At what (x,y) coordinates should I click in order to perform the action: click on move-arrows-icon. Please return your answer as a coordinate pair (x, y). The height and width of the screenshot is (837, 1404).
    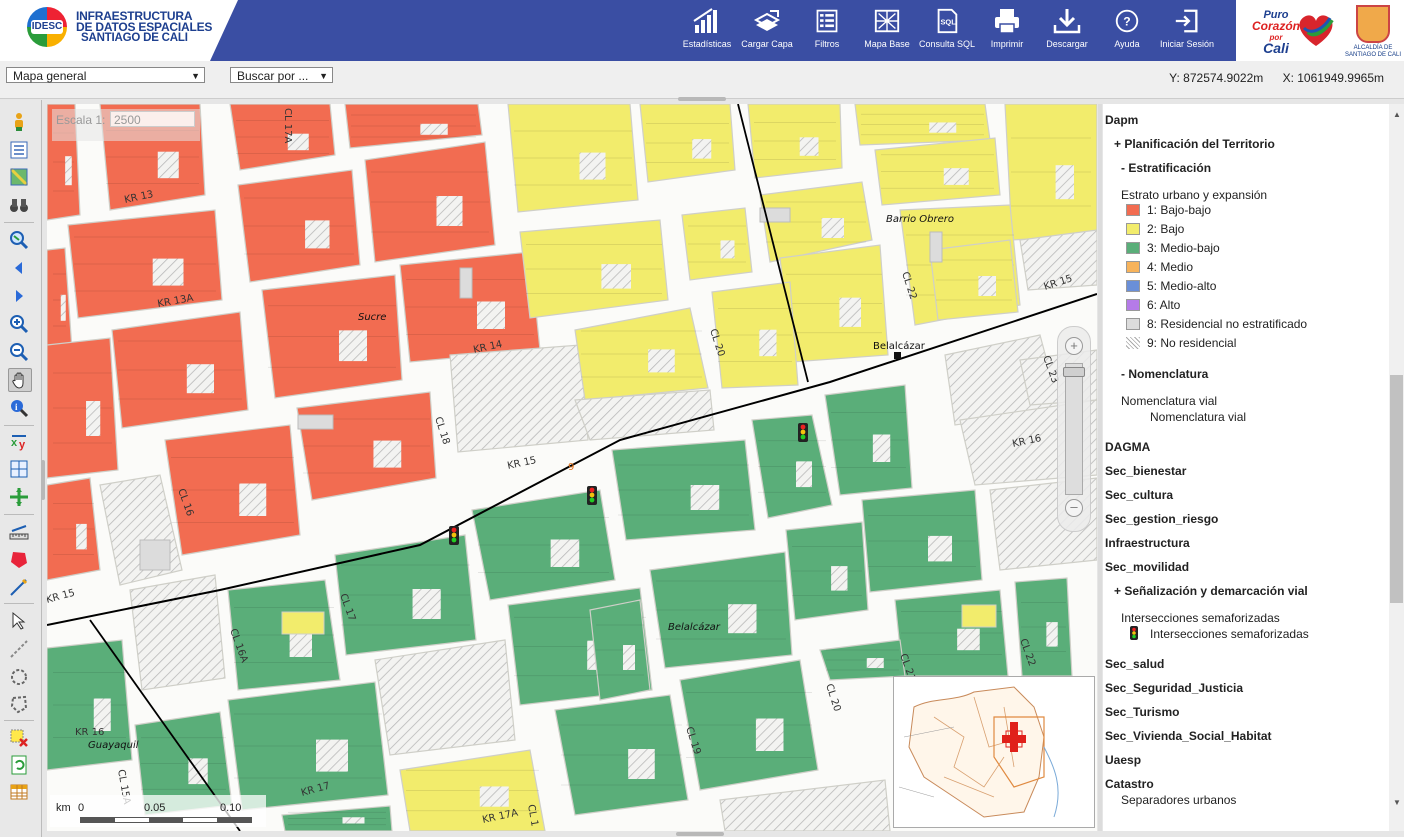
    Looking at the image, I should click on (19, 497).